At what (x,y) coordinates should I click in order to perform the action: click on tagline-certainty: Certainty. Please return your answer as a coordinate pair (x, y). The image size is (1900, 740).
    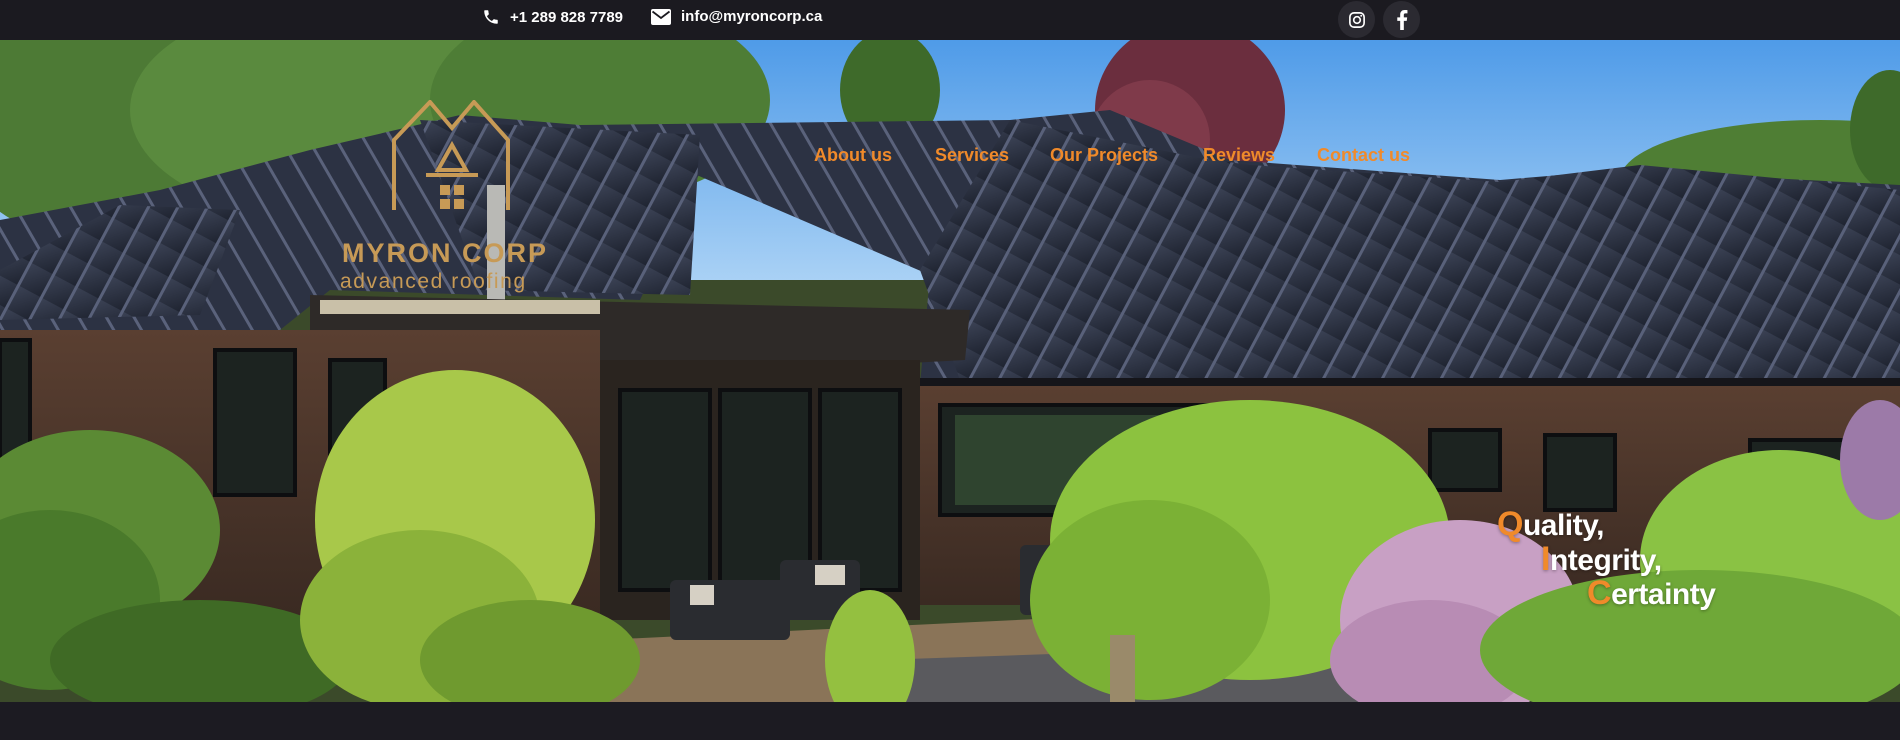
    Looking at the image, I should click on (1651, 593).